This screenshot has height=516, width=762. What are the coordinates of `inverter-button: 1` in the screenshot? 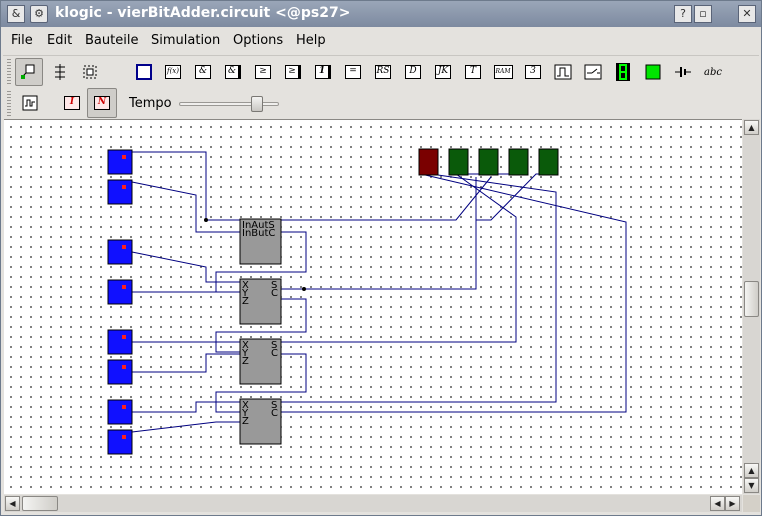 It's located at (323, 72).